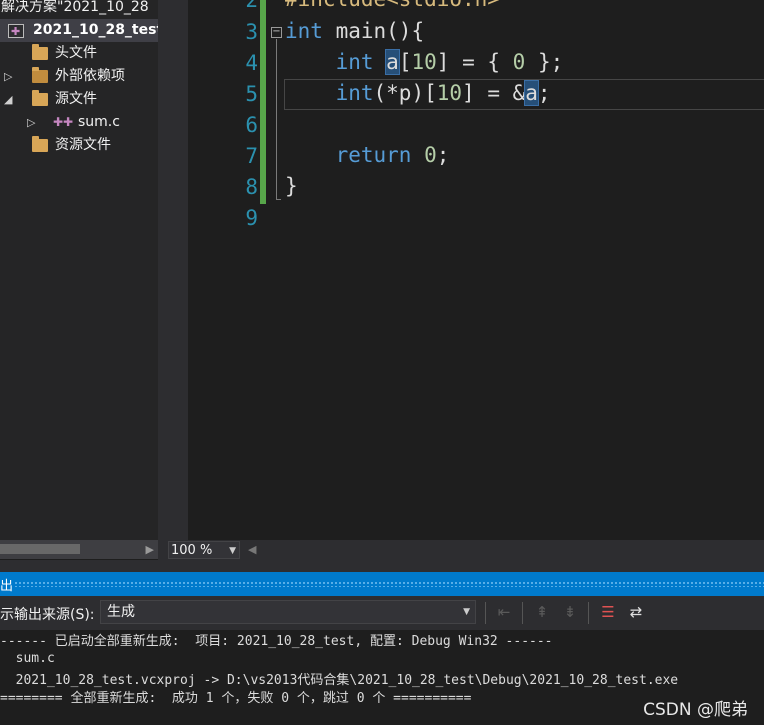 The height and width of the screenshot is (725, 764). Describe the element at coordinates (276, 119) in the screenshot. I see `fold-guide-line` at that location.